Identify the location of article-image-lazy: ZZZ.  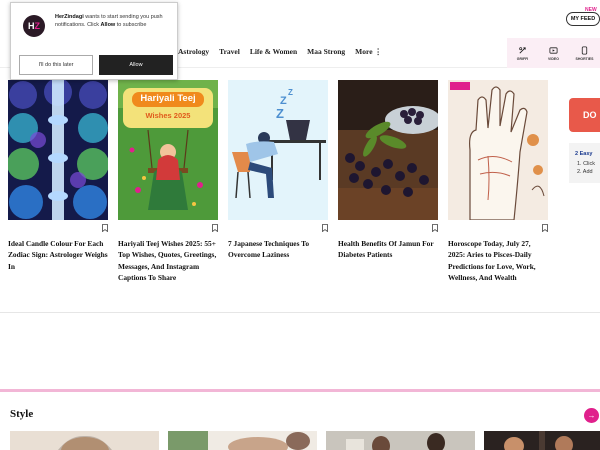
(278, 150).